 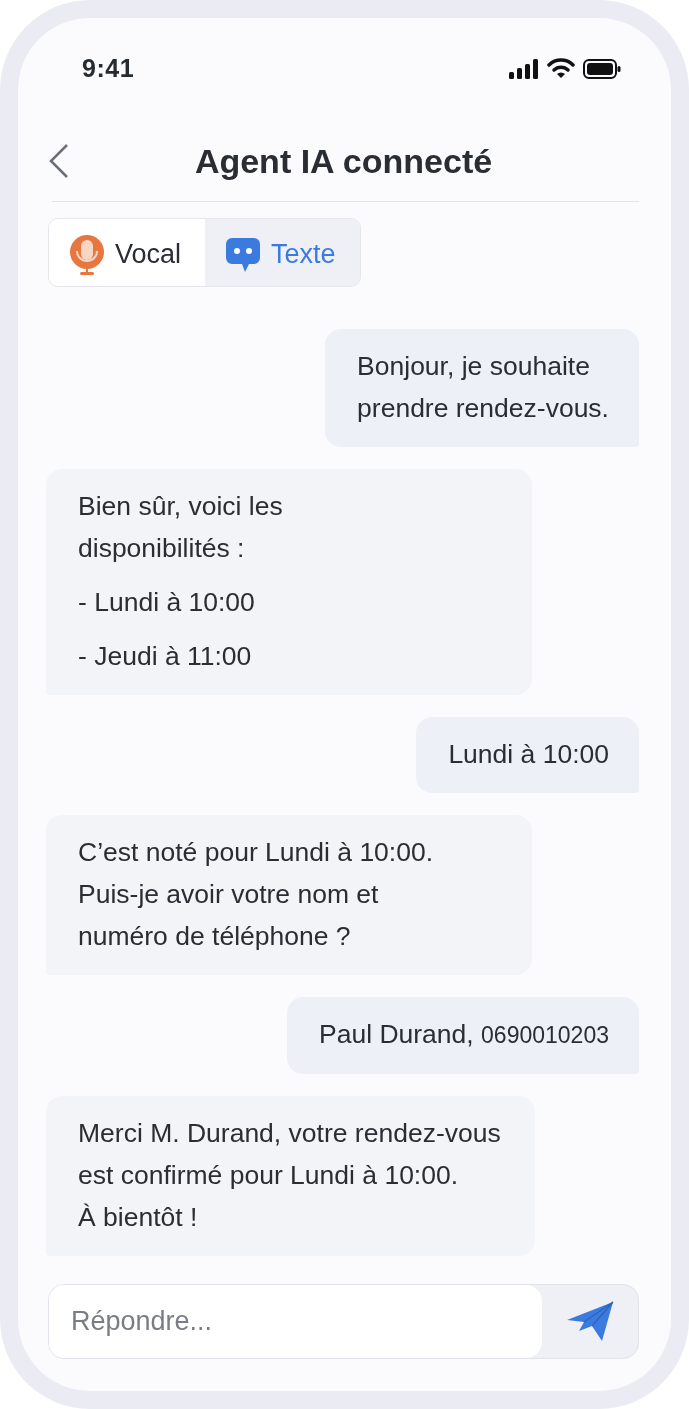 What do you see at coordinates (289, 1175) in the screenshot?
I see `message-text: Merci M. Durand, votre rendez-vous est confirmé pour Lundi à 10:00. À bientôt !` at bounding box center [289, 1175].